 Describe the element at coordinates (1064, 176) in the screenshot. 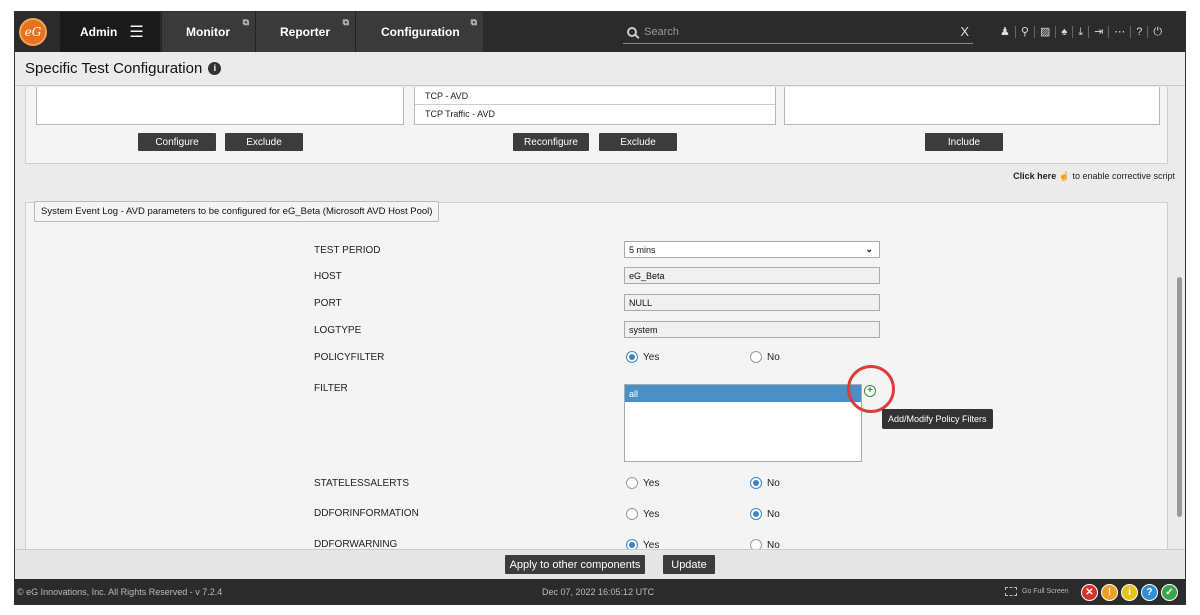

I see `hand-pointer-icon: ☝` at that location.